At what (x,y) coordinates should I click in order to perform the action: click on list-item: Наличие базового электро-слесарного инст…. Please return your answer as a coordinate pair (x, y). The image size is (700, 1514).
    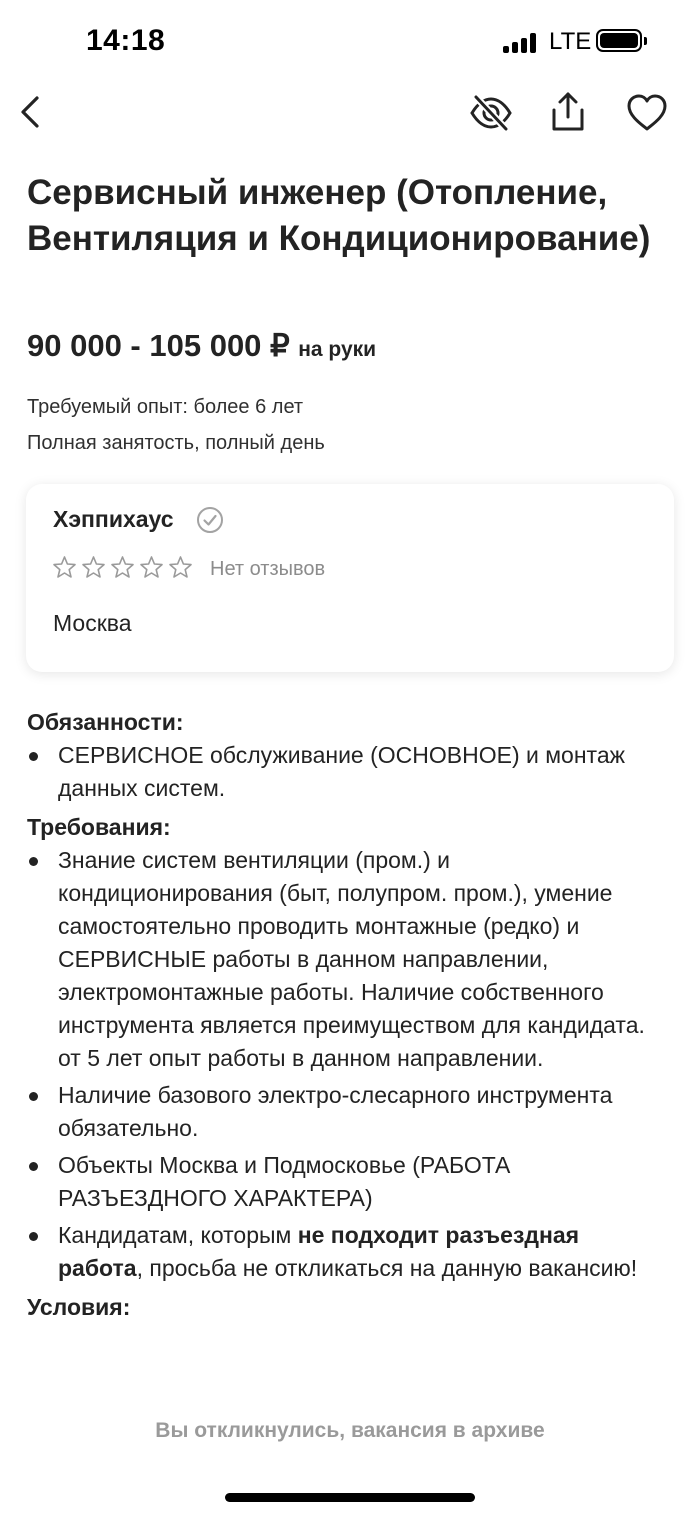
    Looking at the image, I should click on (342, 1112).